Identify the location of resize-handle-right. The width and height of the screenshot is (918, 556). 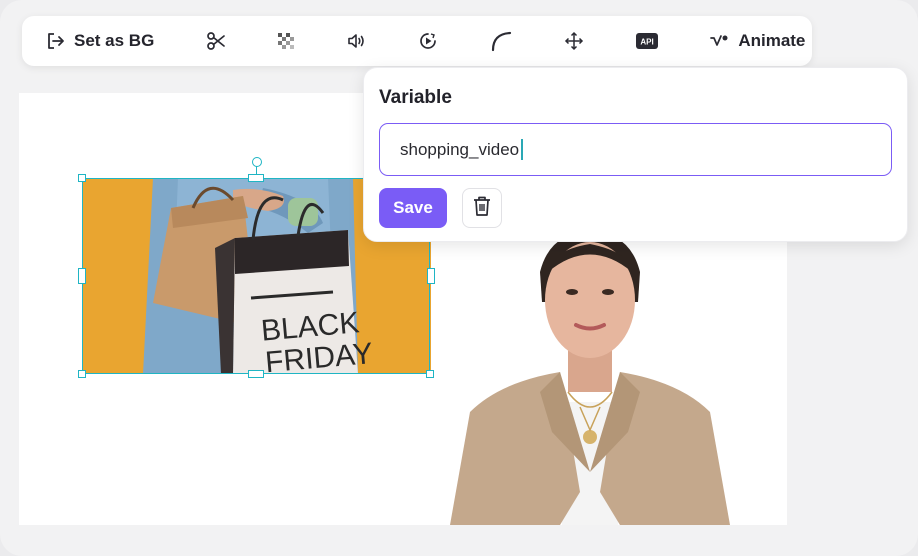
(431, 276).